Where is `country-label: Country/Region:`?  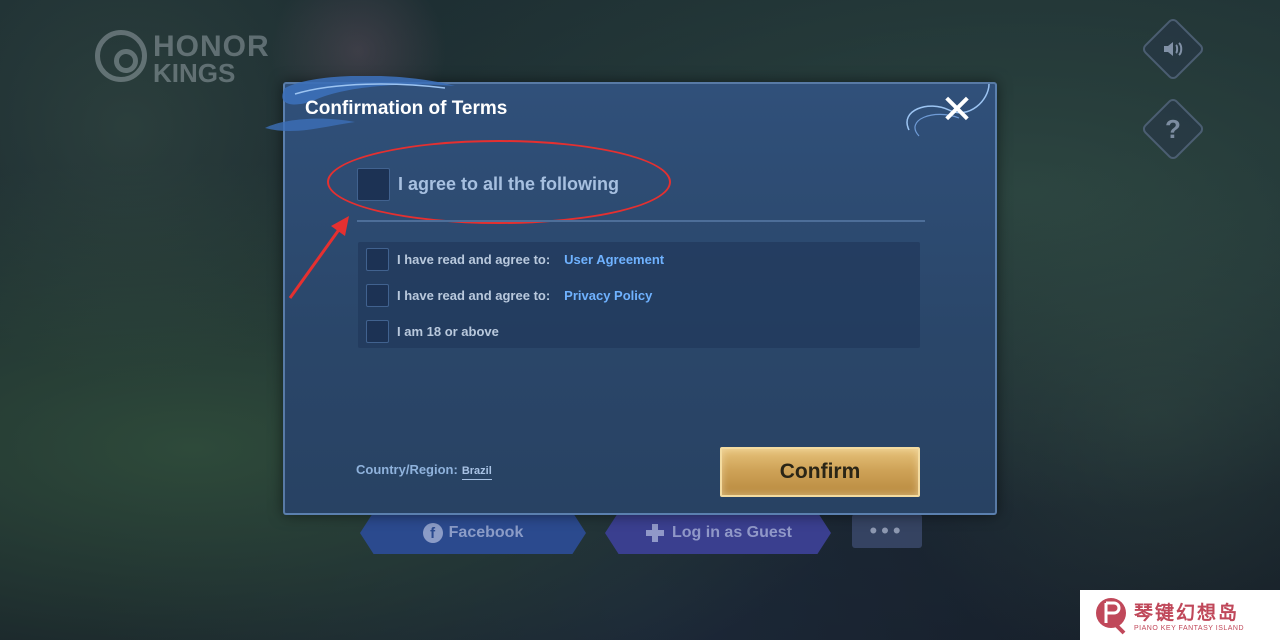
country-label: Country/Region: is located at coordinates (407, 469).